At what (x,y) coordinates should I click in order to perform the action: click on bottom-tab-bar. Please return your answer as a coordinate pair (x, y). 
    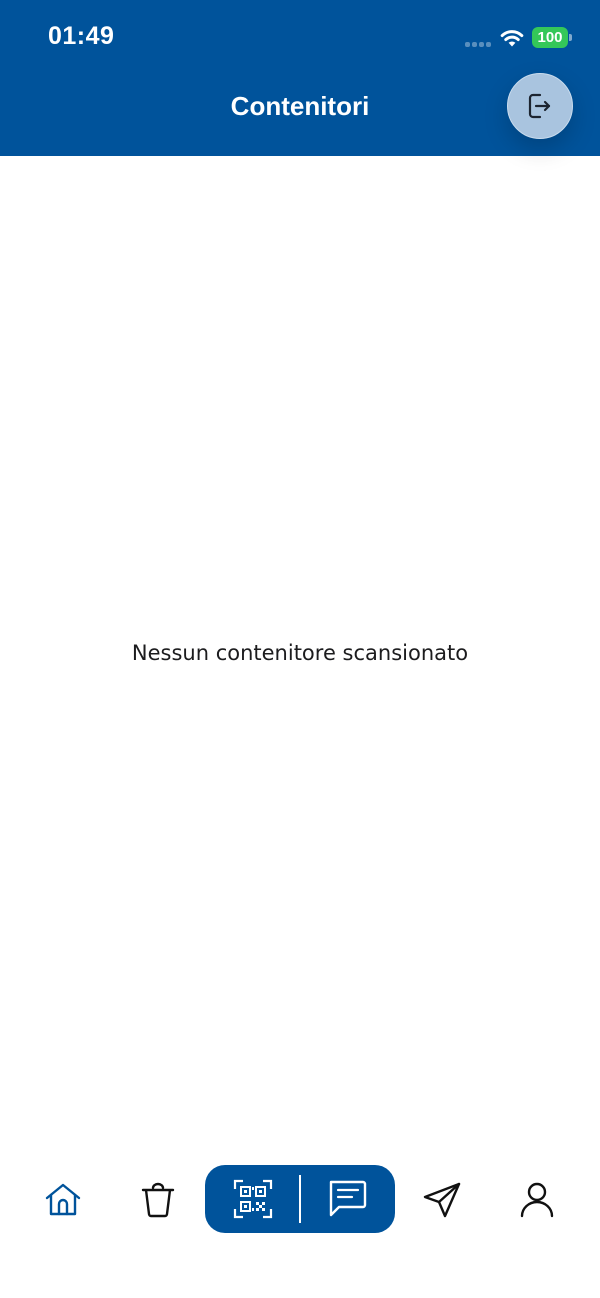
    Looking at the image, I should click on (300, 1200).